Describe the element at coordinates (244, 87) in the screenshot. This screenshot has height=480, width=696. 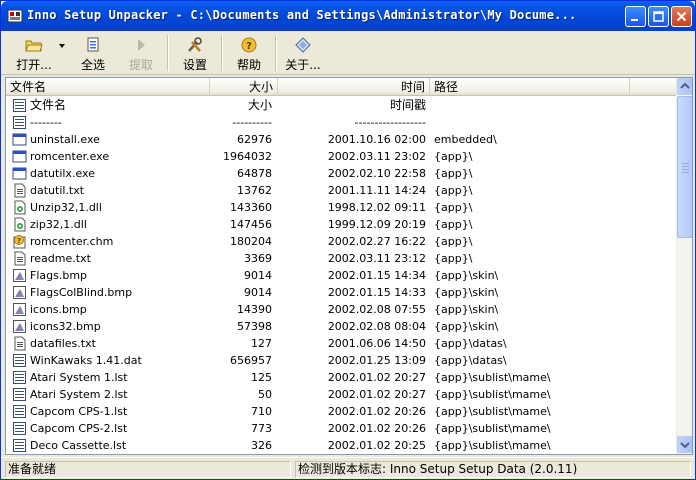
I see `column-header-size: 大小` at that location.